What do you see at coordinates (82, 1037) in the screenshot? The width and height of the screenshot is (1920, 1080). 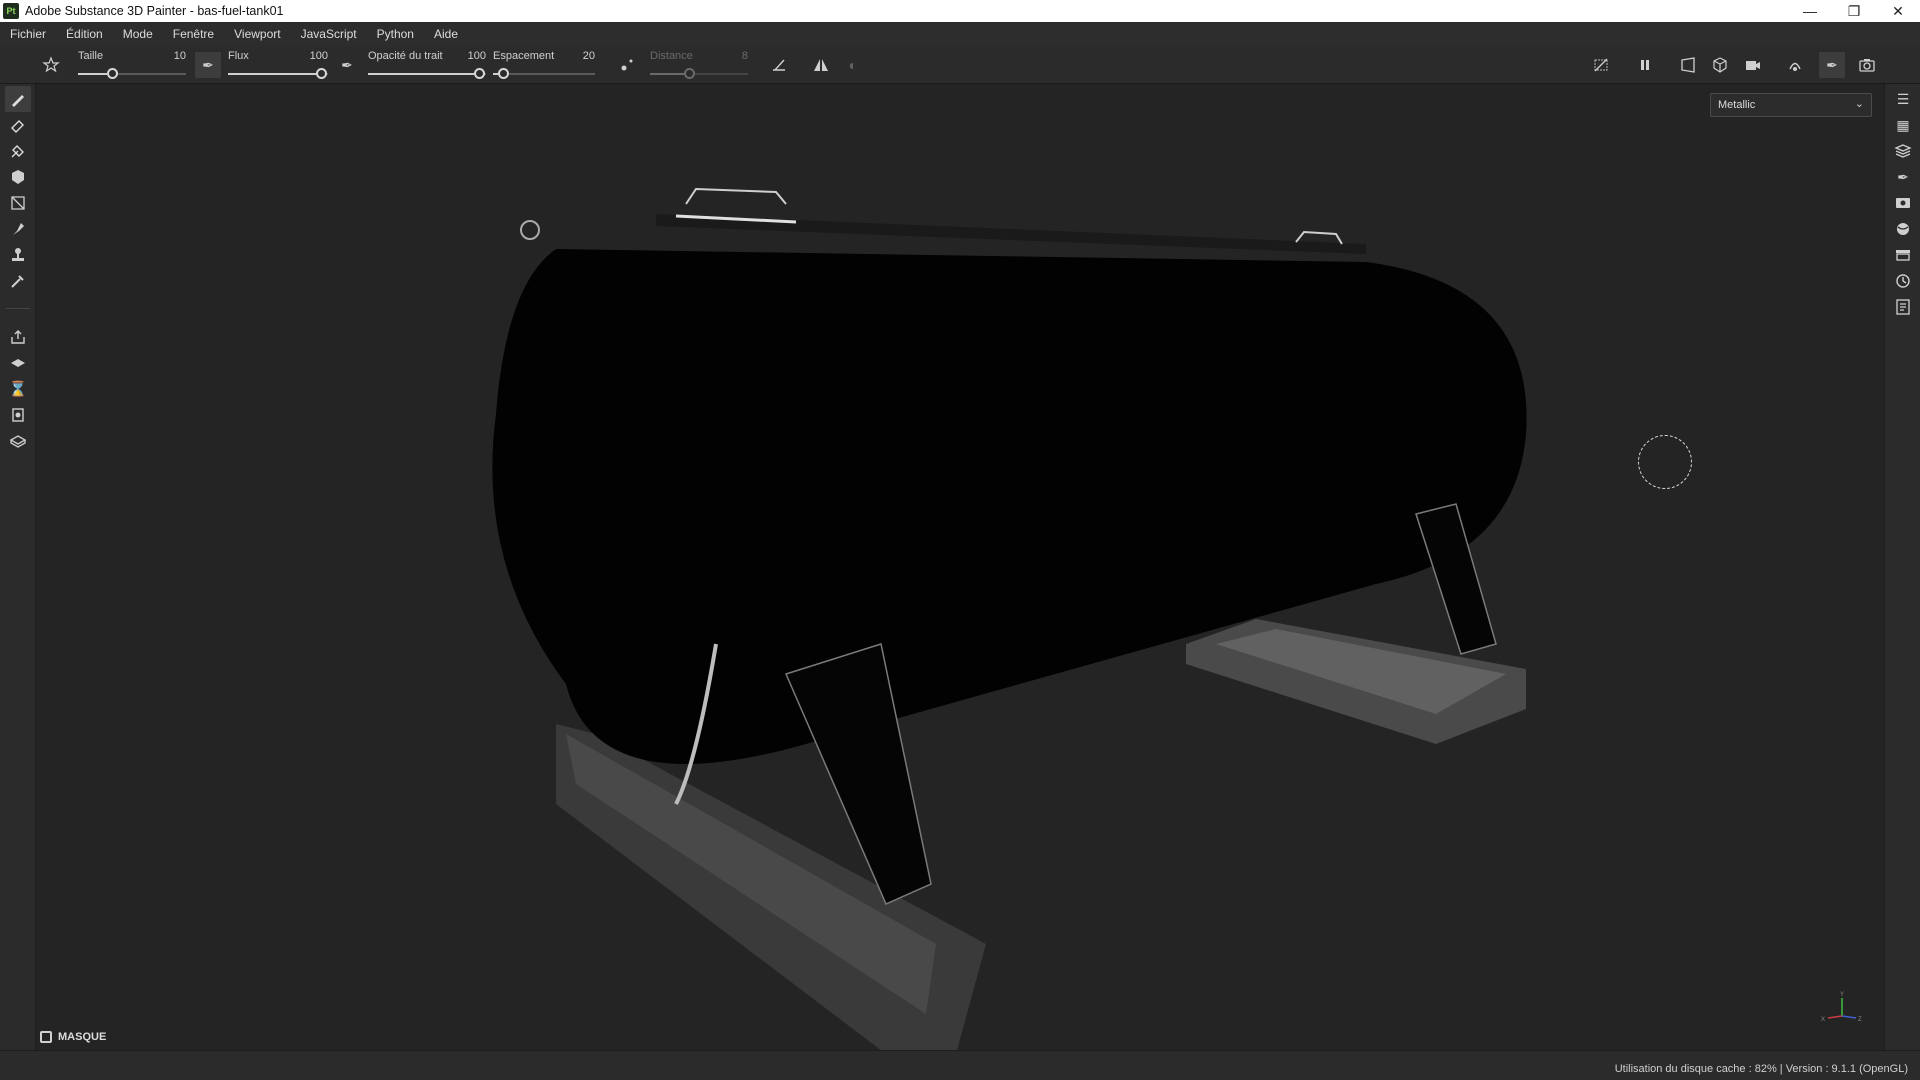 I see `mask-label: MASQUE` at bounding box center [82, 1037].